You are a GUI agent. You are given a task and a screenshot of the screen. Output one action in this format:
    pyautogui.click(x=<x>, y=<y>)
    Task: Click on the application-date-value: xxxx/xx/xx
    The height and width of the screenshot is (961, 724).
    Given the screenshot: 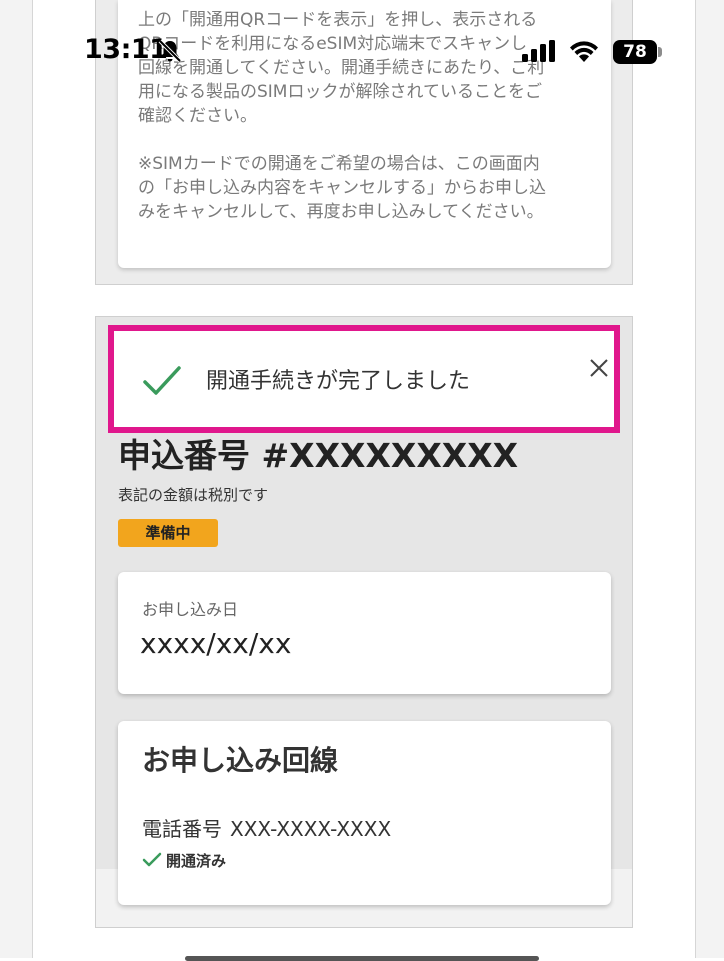 What is the action you would take?
    pyautogui.click(x=216, y=643)
    